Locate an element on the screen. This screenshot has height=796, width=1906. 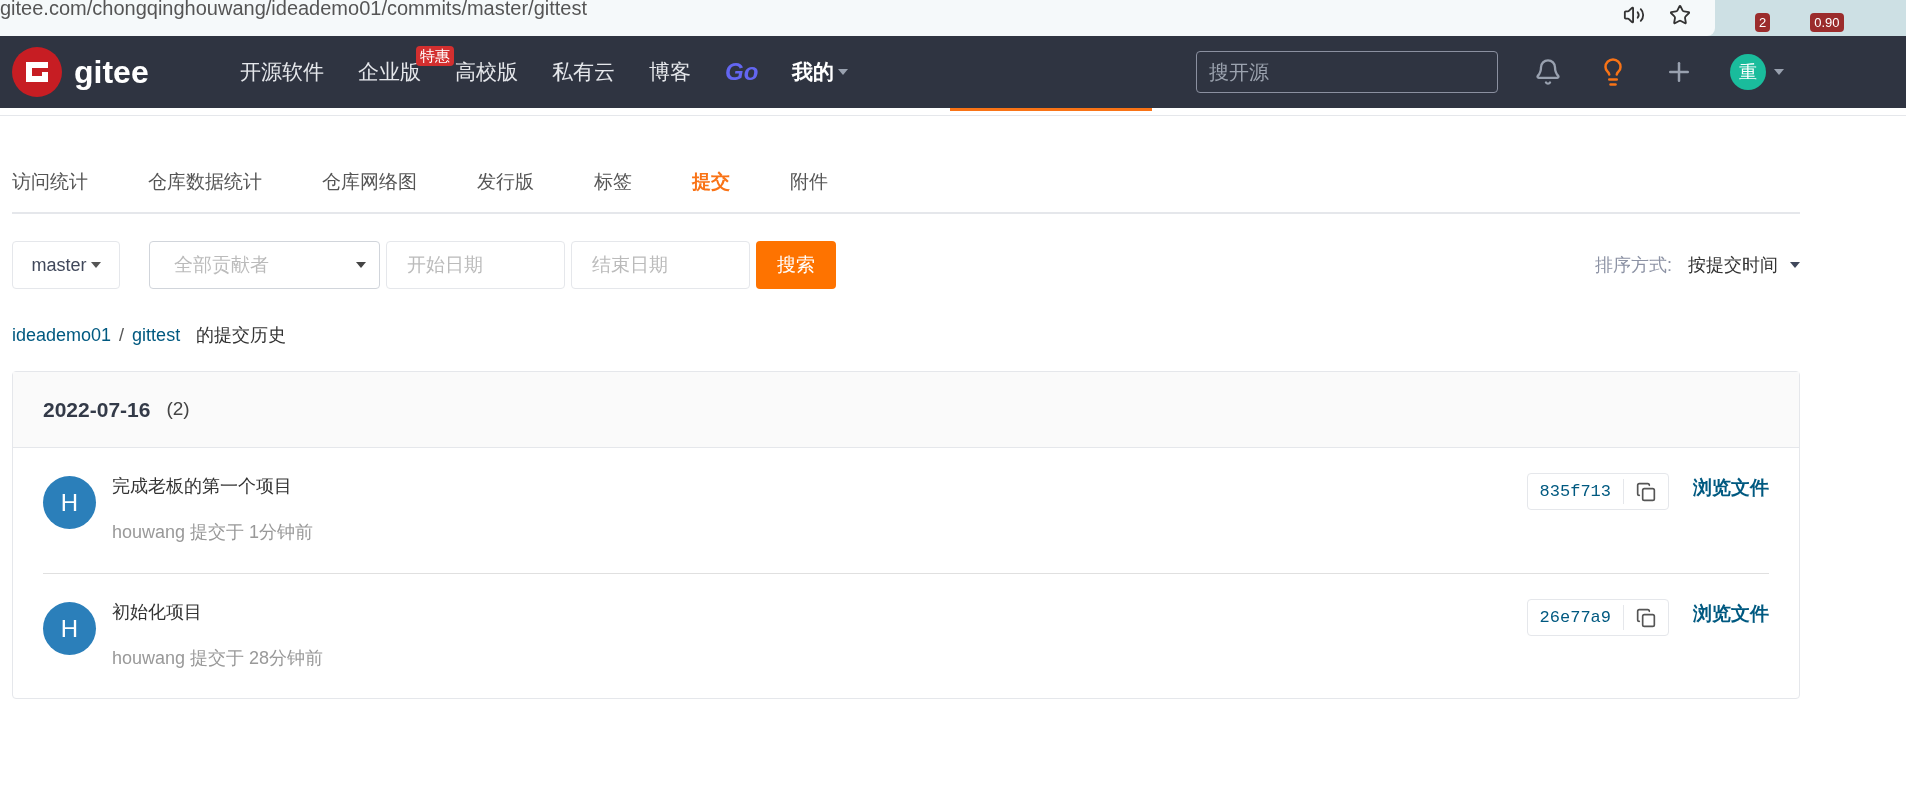
tab: 访问统计 is located at coordinates (50, 182).